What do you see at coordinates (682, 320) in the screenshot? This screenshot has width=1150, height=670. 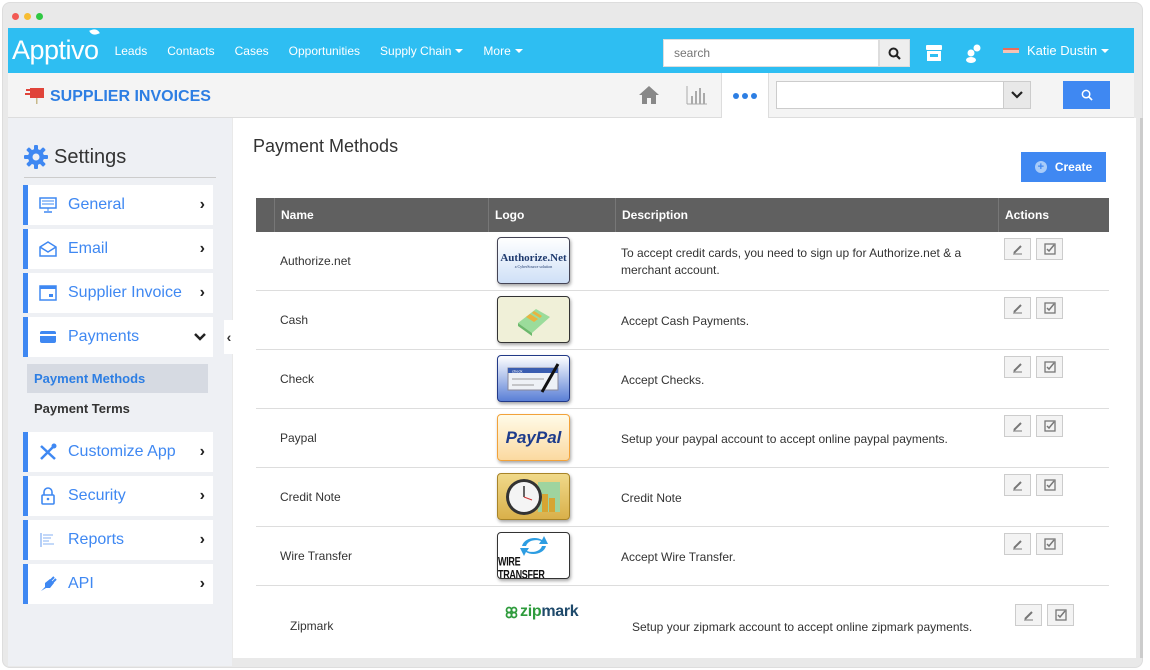 I see `table-row: Cash Accept Cash Payments.` at bounding box center [682, 320].